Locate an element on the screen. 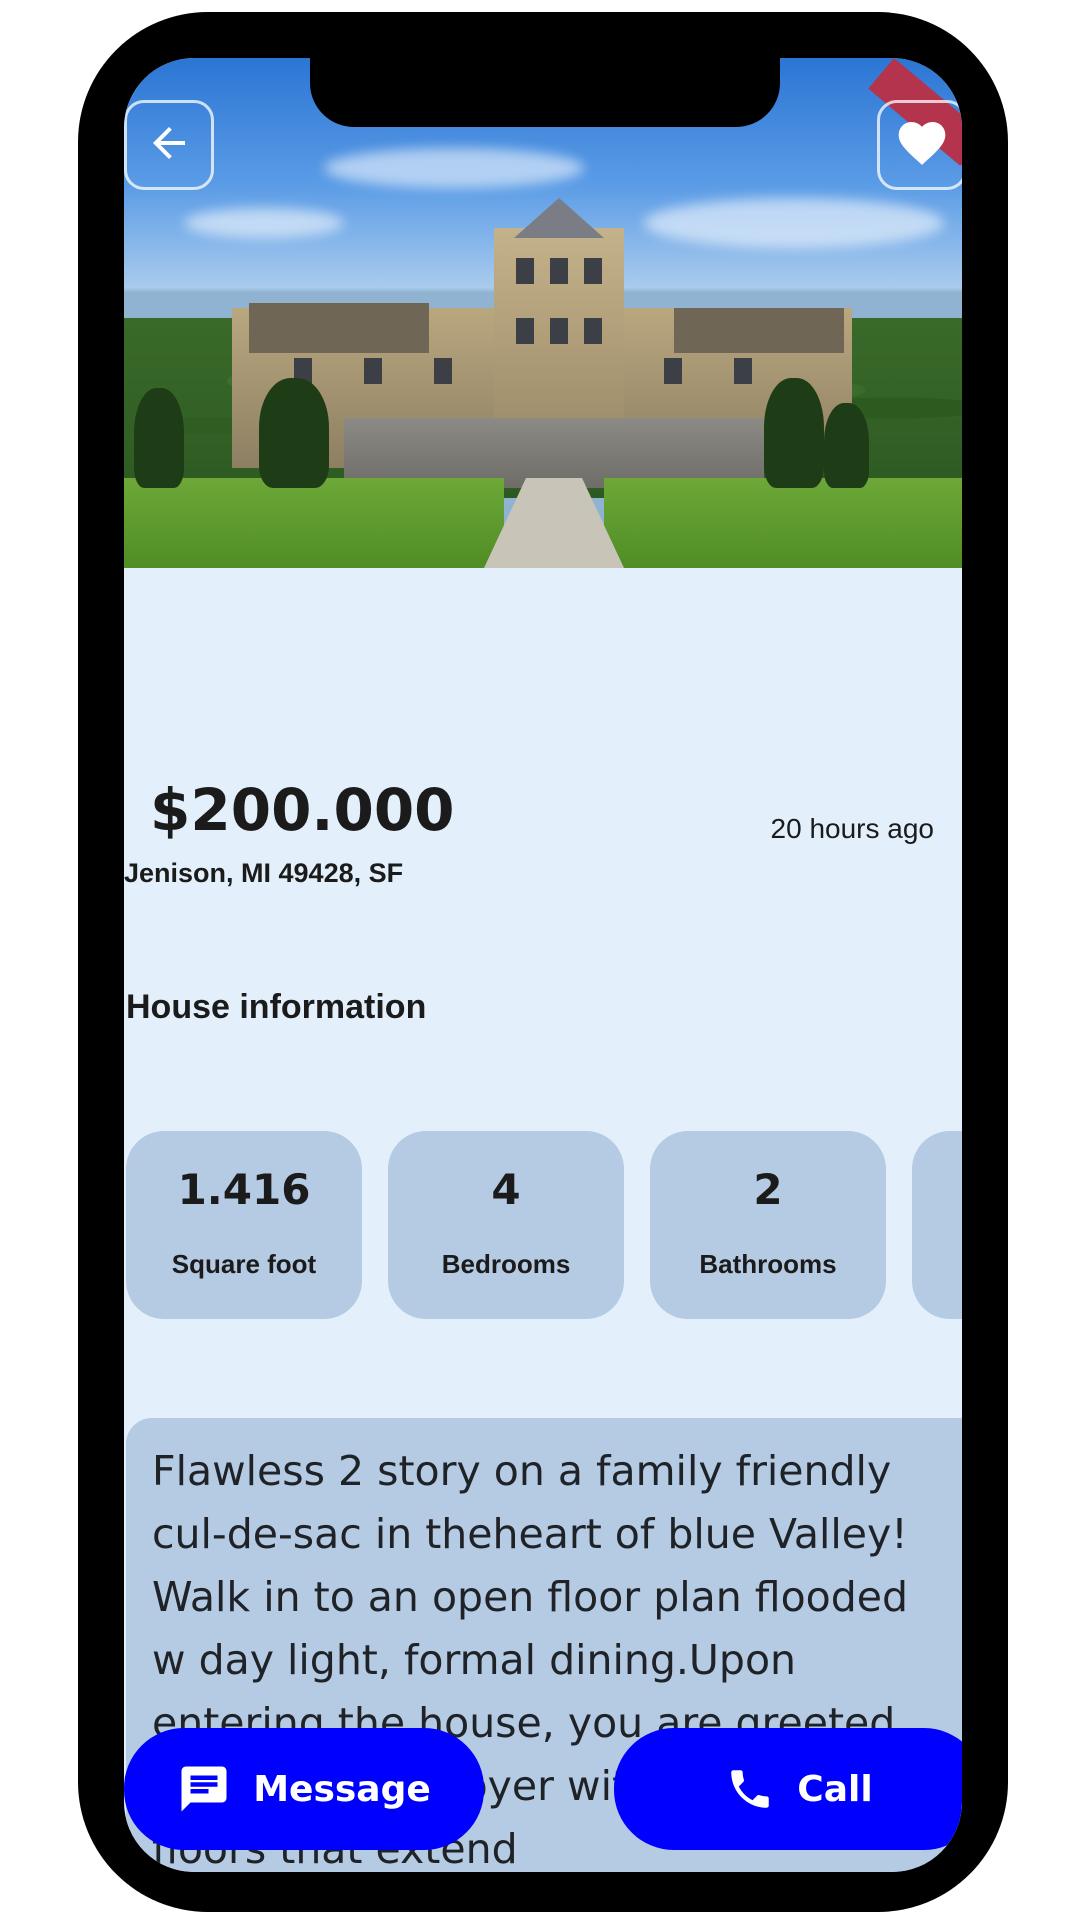  posted-time: 20 hours ago is located at coordinates (852, 828).